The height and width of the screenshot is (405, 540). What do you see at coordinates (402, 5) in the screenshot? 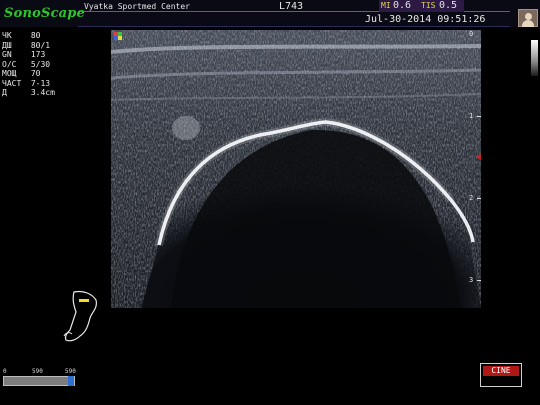
I see `mi-value: 0.6` at bounding box center [402, 5].